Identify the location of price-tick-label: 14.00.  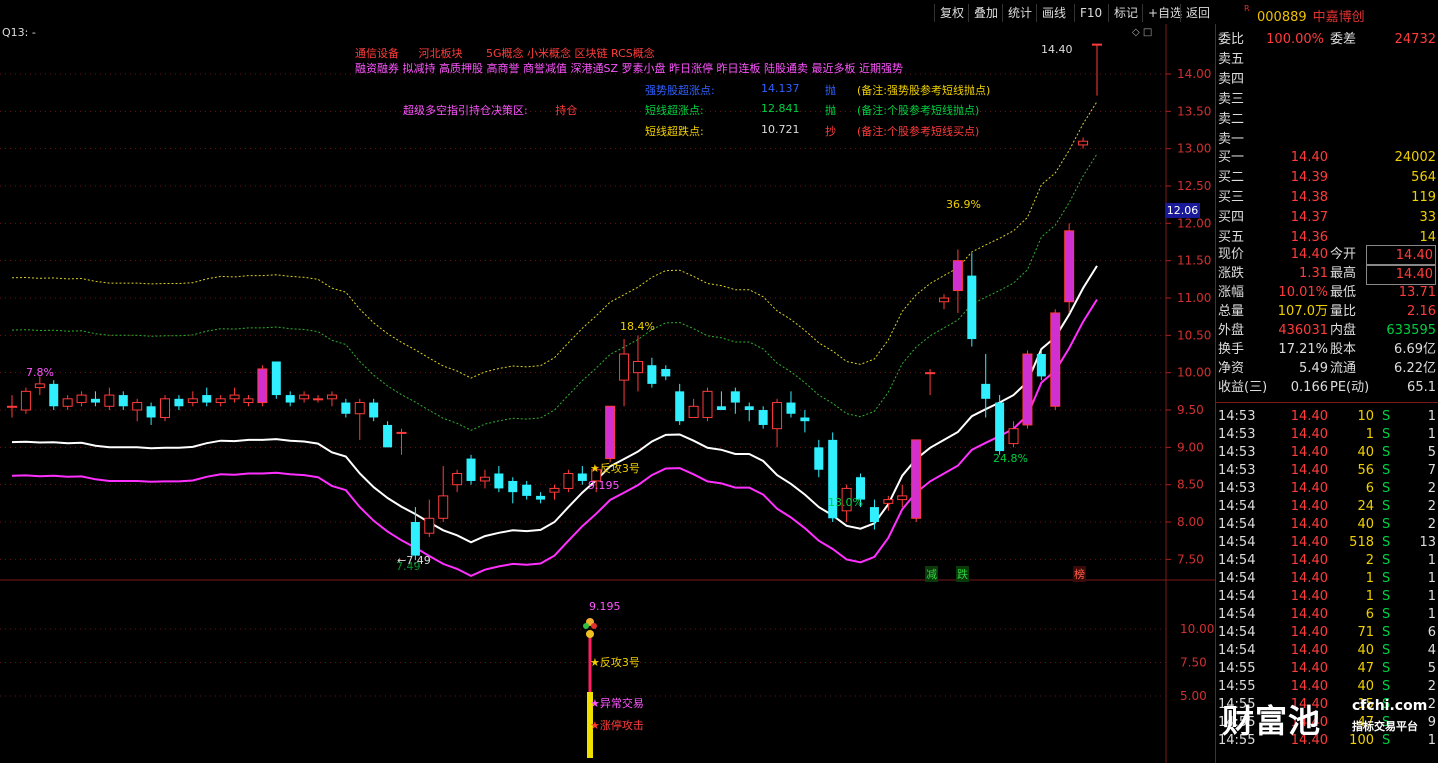
(1194, 74).